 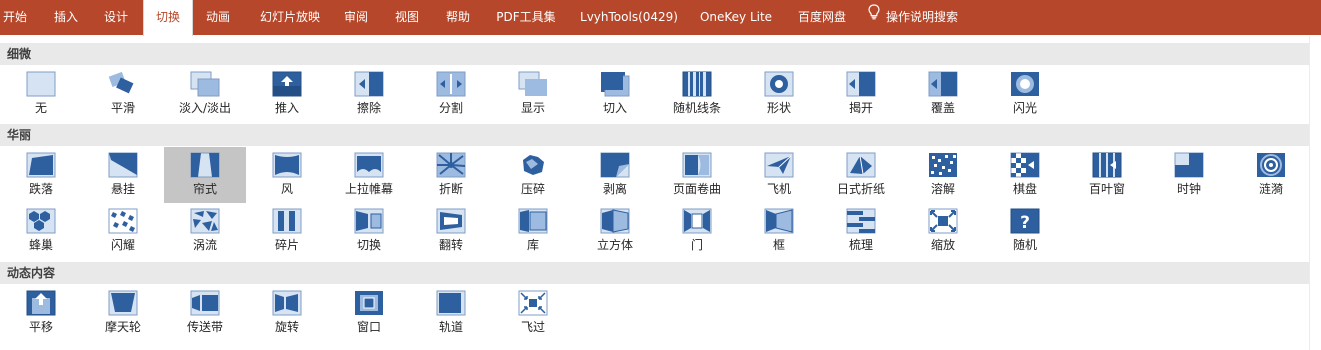 What do you see at coordinates (122, 189) in the screenshot?
I see `transition-label: 悬挂` at bounding box center [122, 189].